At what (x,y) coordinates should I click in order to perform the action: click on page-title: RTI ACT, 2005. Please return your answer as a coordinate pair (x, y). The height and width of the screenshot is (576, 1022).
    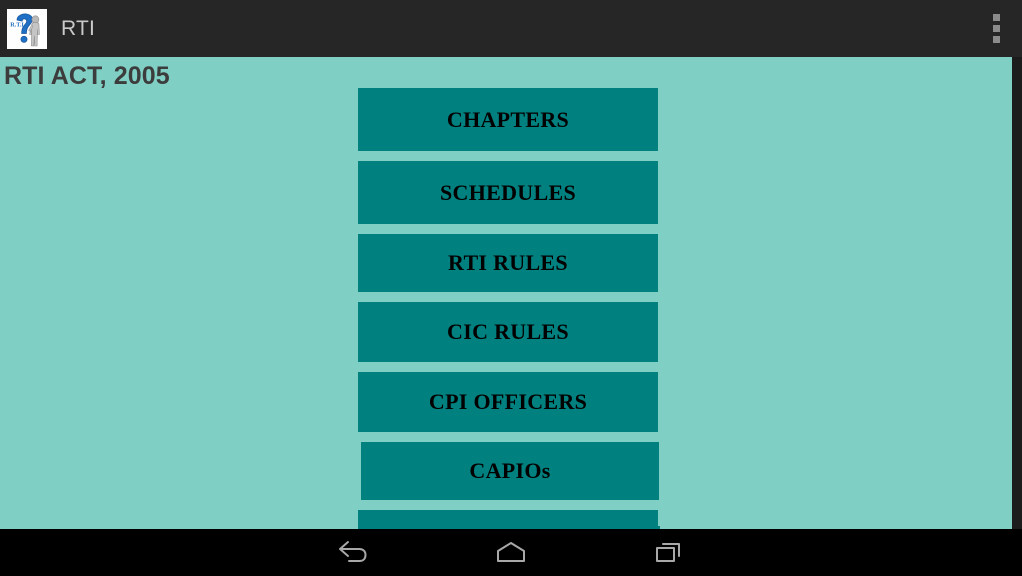
    Looking at the image, I should click on (87, 76).